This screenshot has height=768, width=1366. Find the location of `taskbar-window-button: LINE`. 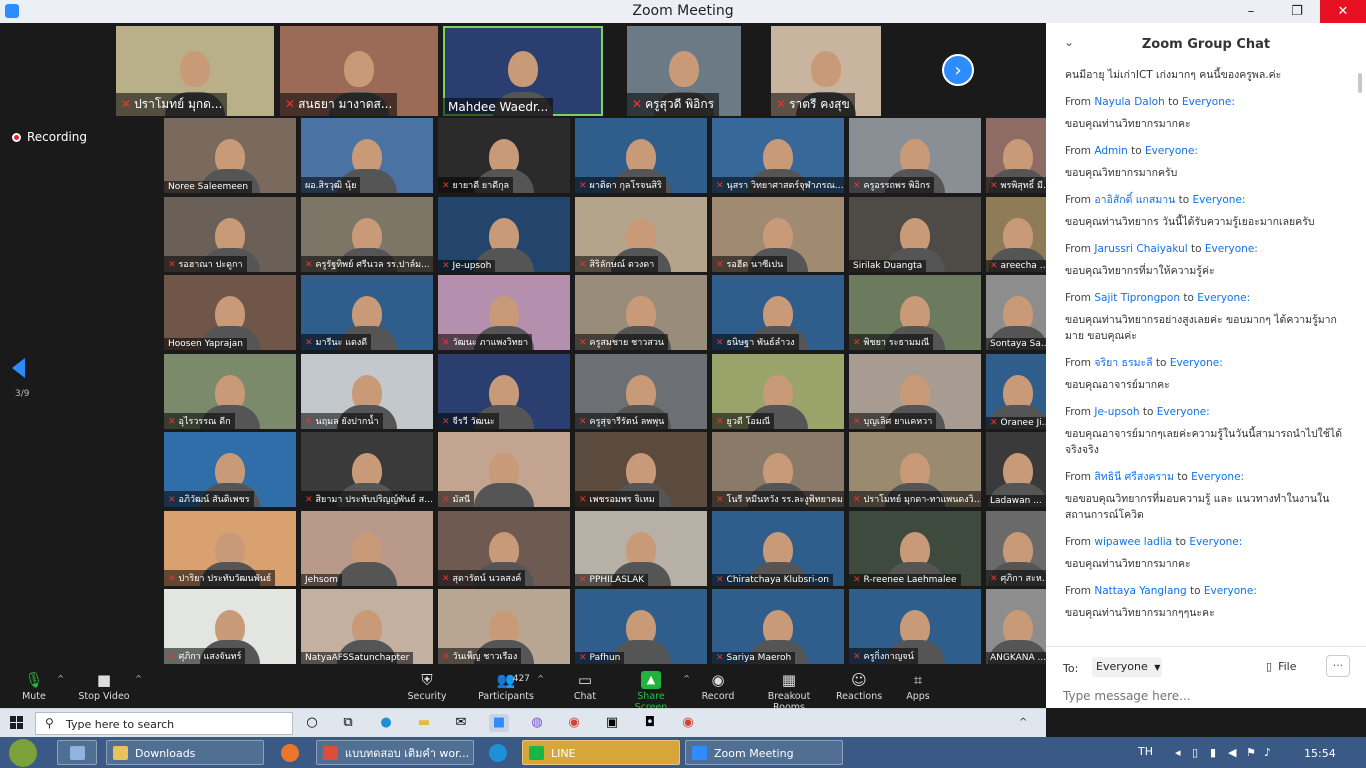

taskbar-window-button: LINE is located at coordinates (601, 752).